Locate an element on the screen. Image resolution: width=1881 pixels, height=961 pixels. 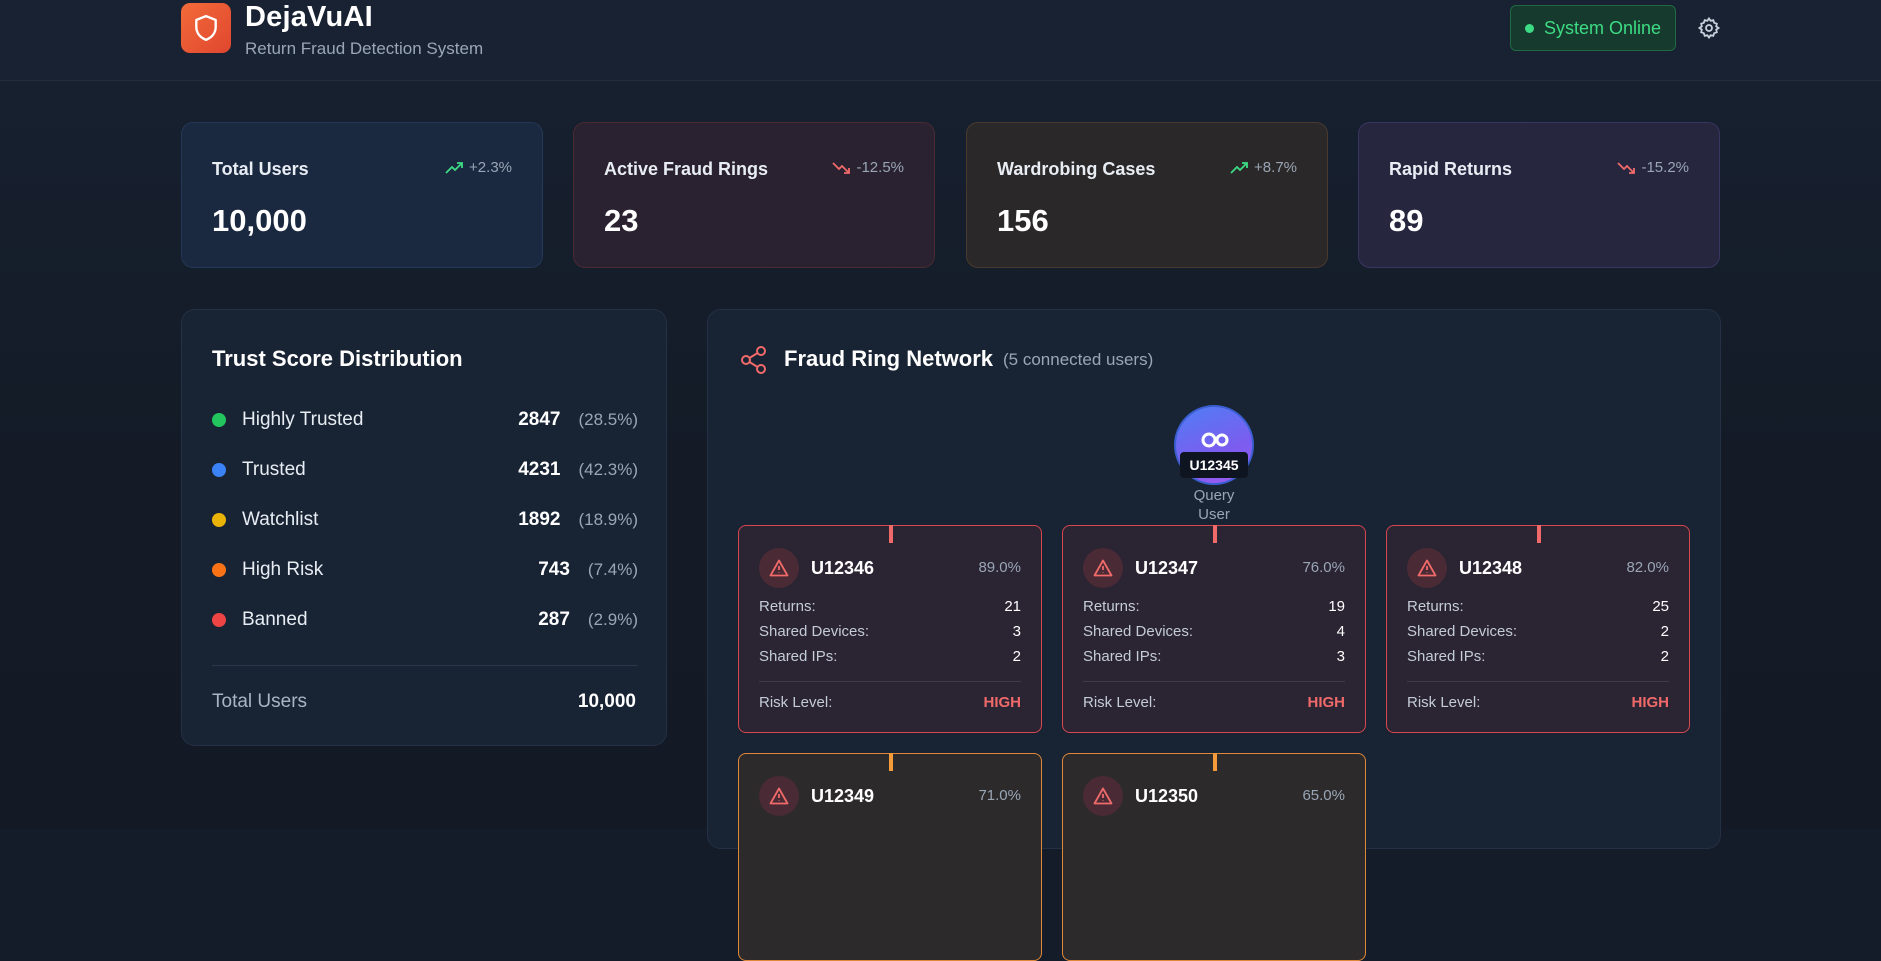
network-subtitle: (5 connected users) is located at coordinates (1078, 359).